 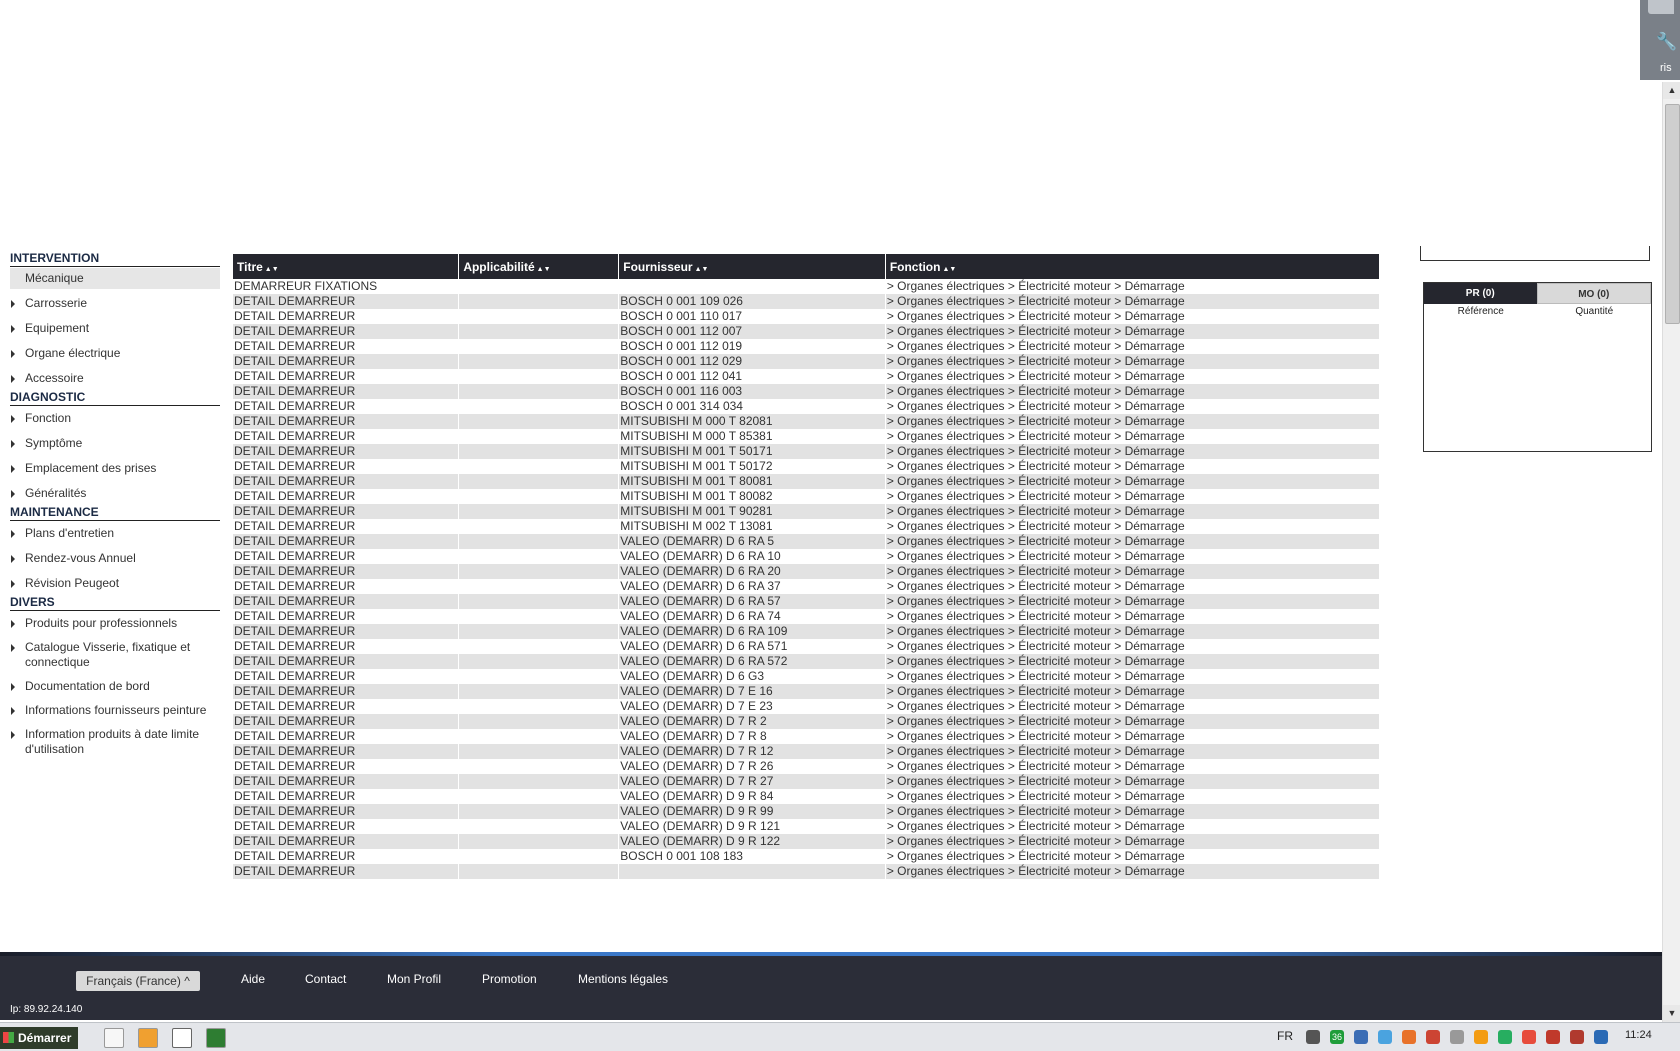 What do you see at coordinates (1313, 1037) in the screenshot?
I see `volume-icon` at bounding box center [1313, 1037].